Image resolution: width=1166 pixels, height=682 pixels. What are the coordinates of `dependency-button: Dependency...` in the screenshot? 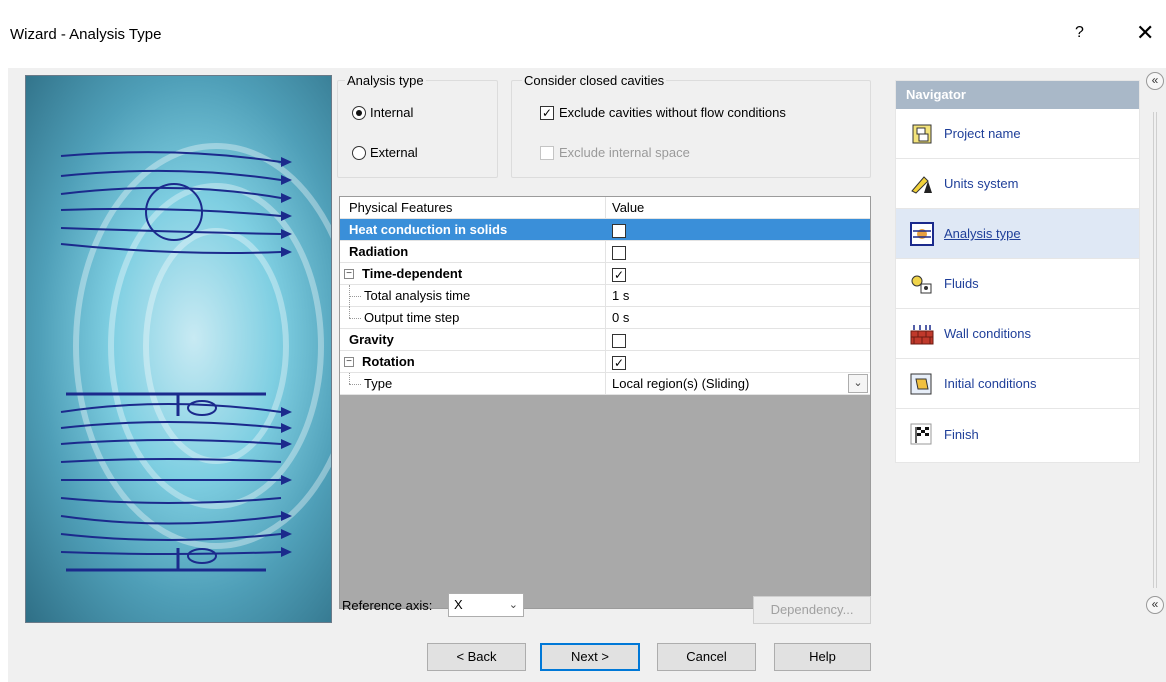 It's located at (812, 610).